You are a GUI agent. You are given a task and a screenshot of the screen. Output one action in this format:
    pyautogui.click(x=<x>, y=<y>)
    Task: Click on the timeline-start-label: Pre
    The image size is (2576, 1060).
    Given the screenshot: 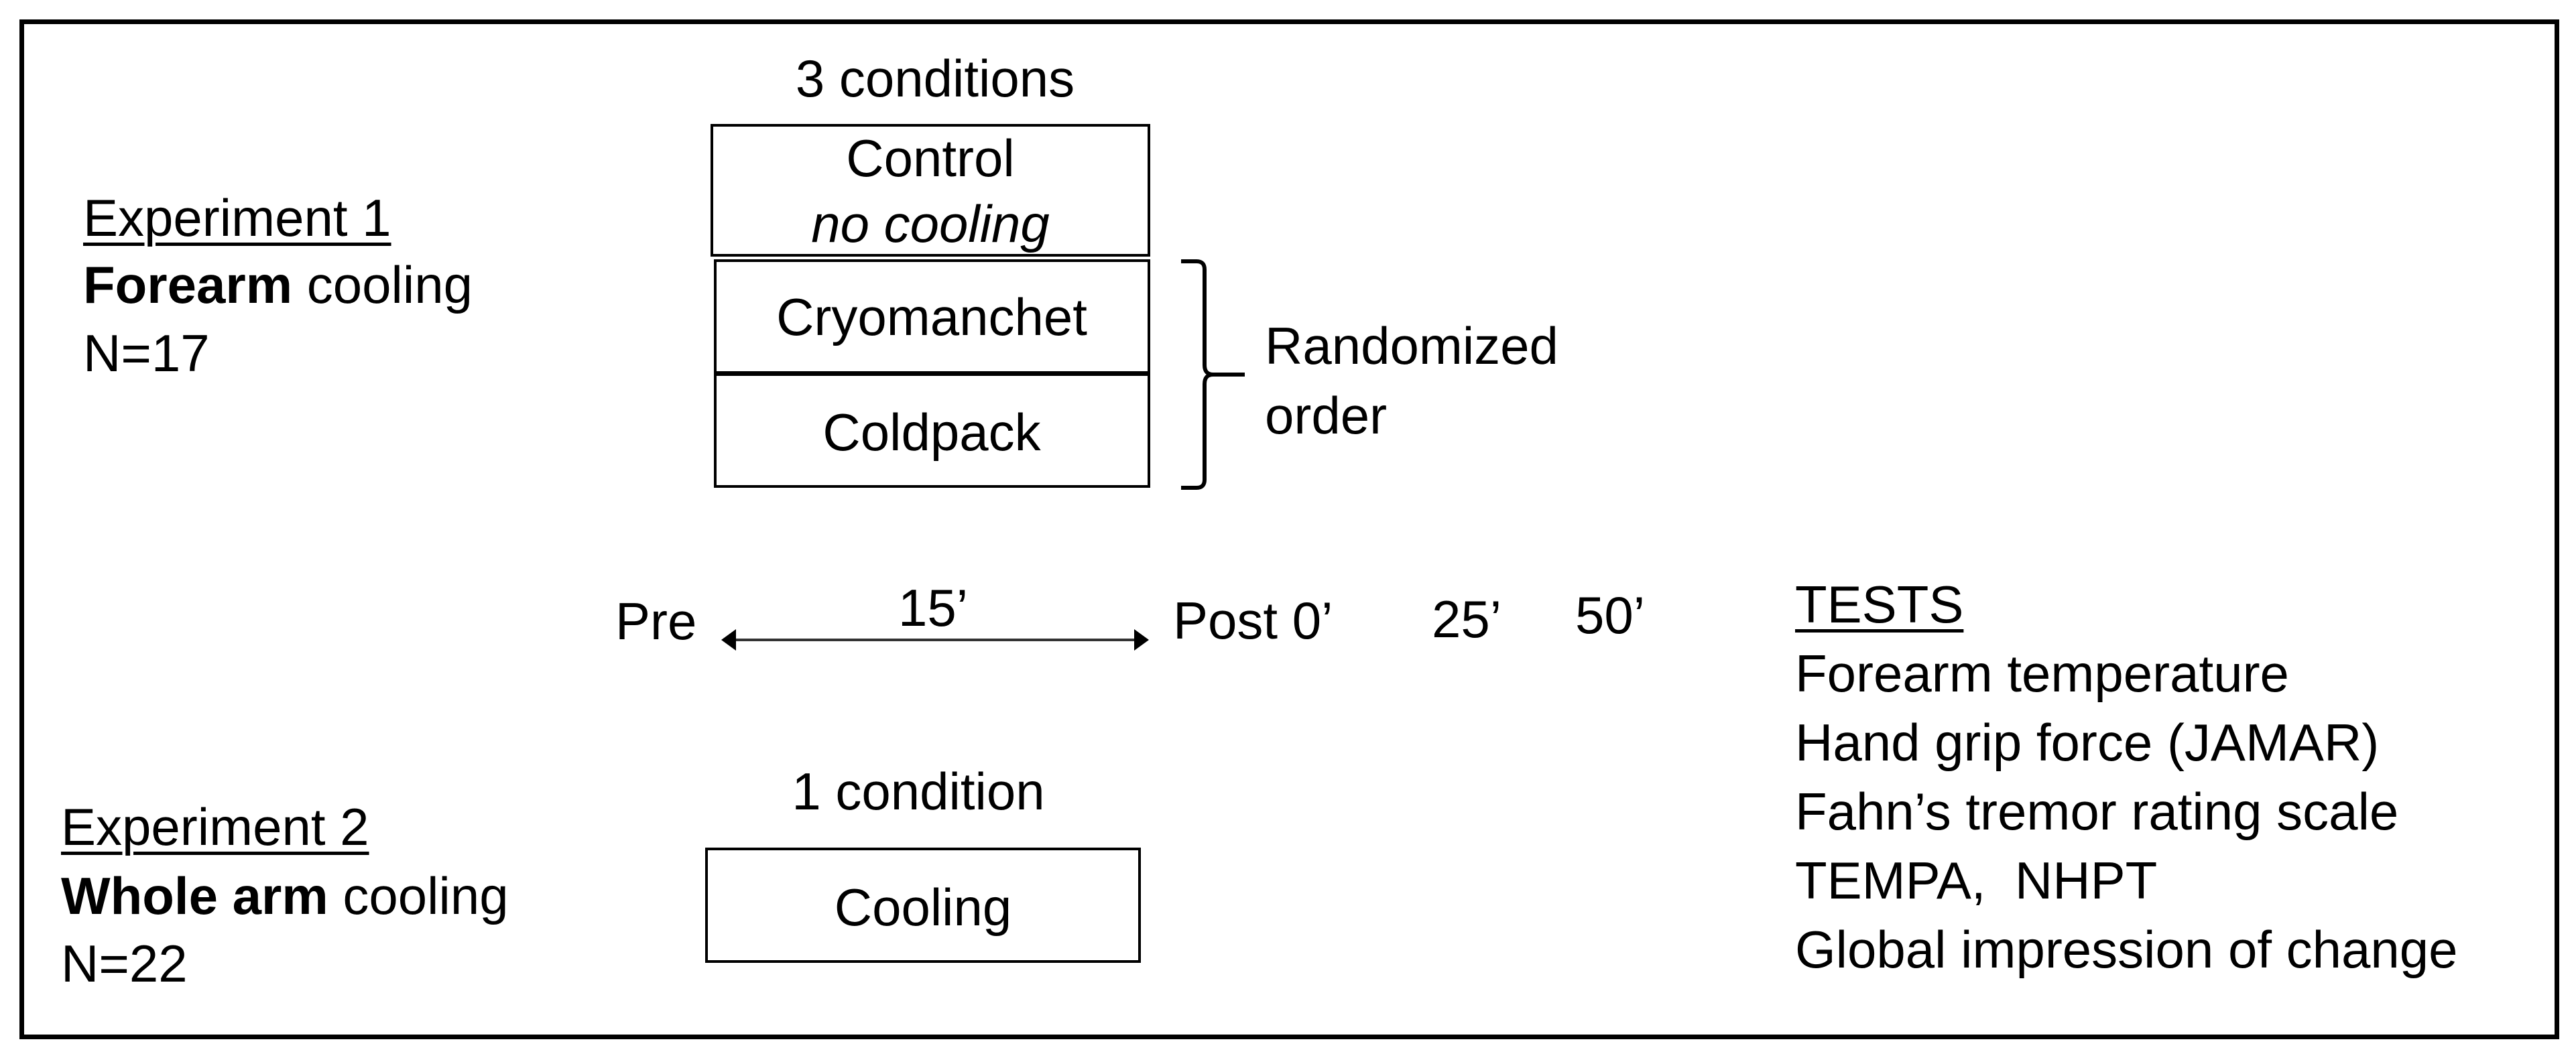 What is the action you would take?
    pyautogui.click(x=656, y=621)
    